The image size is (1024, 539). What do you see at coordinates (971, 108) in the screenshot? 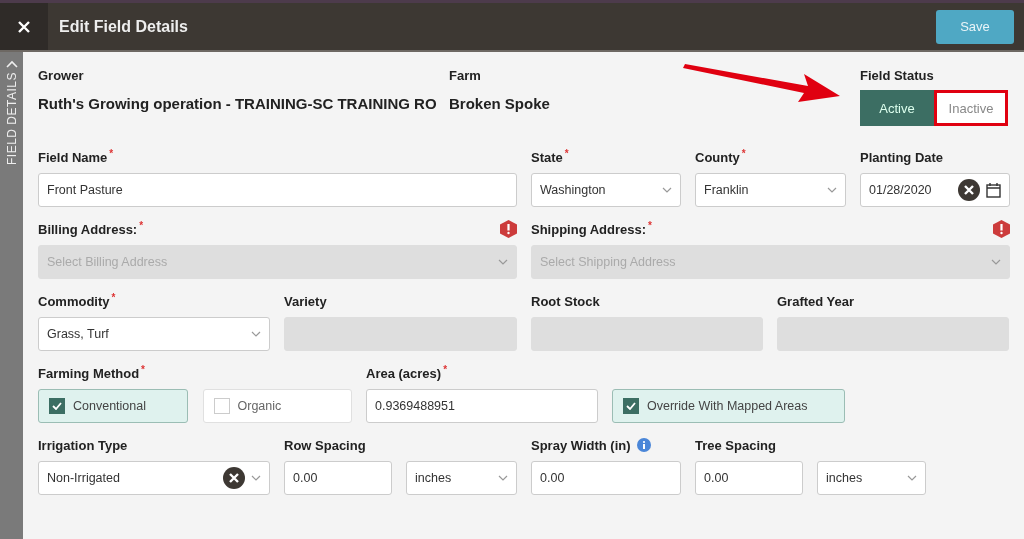
I see `status-toggle: Inactive` at bounding box center [971, 108].